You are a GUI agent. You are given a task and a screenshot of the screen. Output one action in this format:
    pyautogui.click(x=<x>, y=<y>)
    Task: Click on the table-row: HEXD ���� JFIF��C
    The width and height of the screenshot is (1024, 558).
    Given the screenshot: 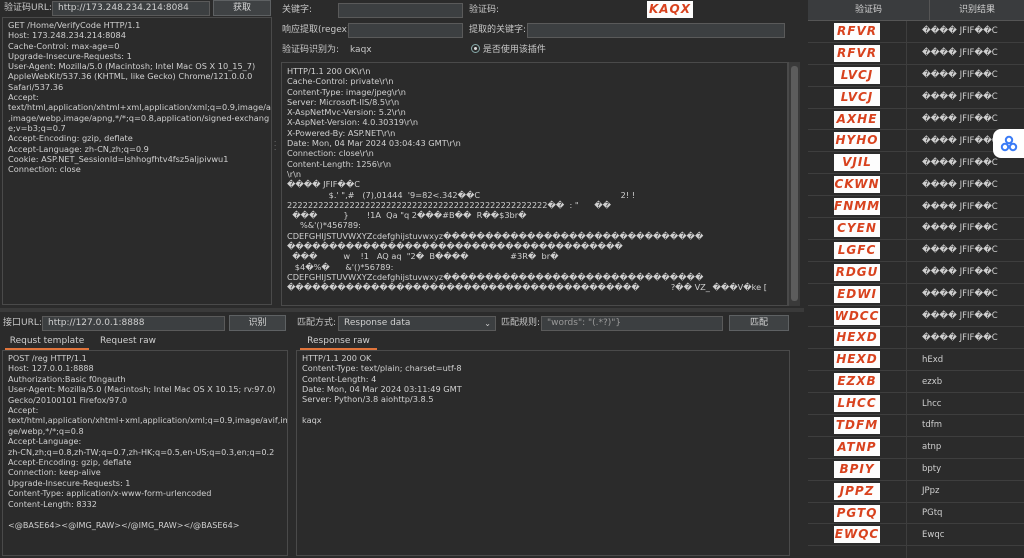 What is the action you would take?
    pyautogui.click(x=916, y=338)
    